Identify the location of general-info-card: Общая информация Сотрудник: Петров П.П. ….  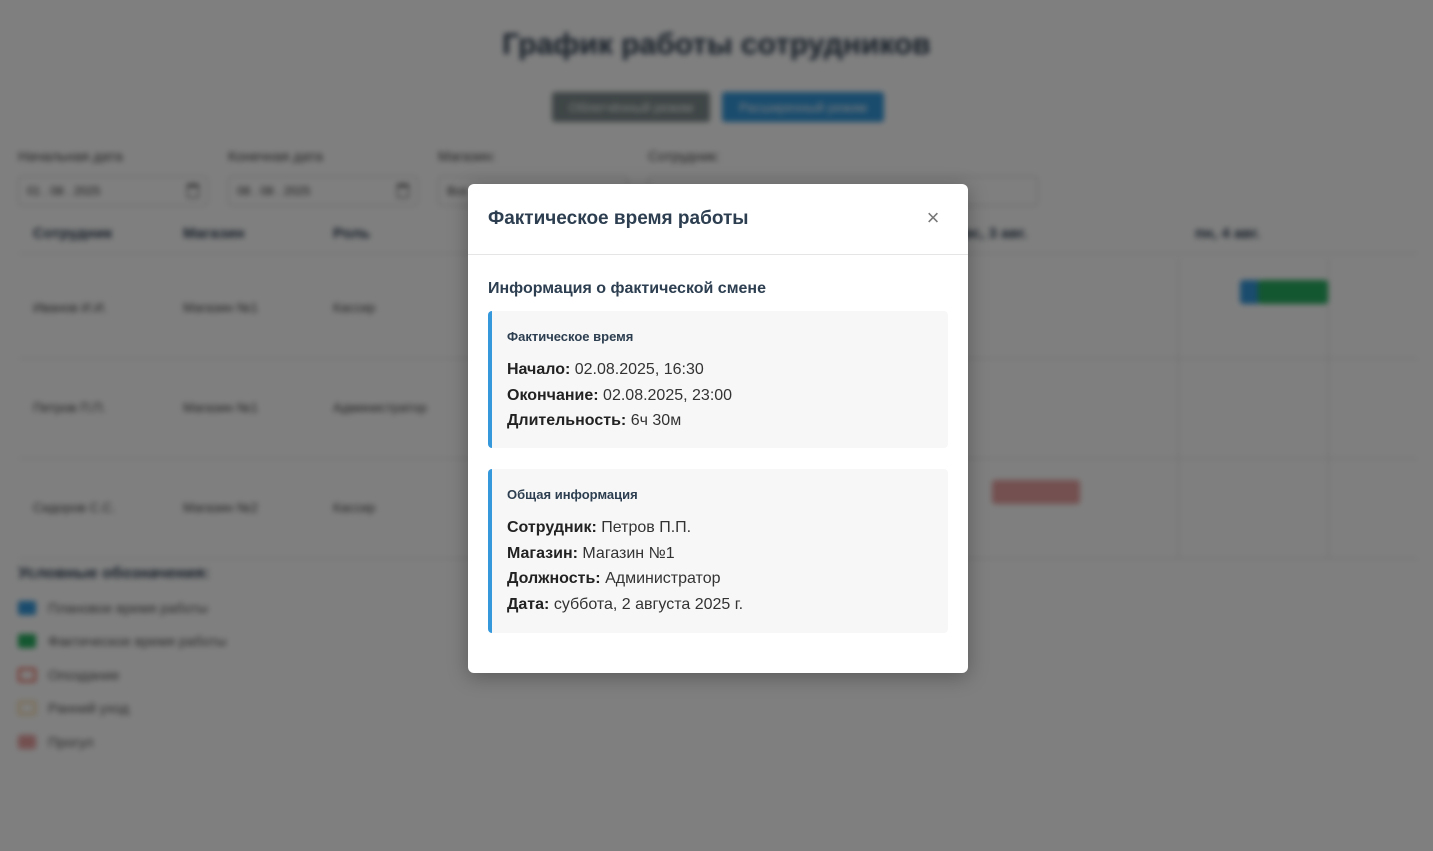
(718, 551).